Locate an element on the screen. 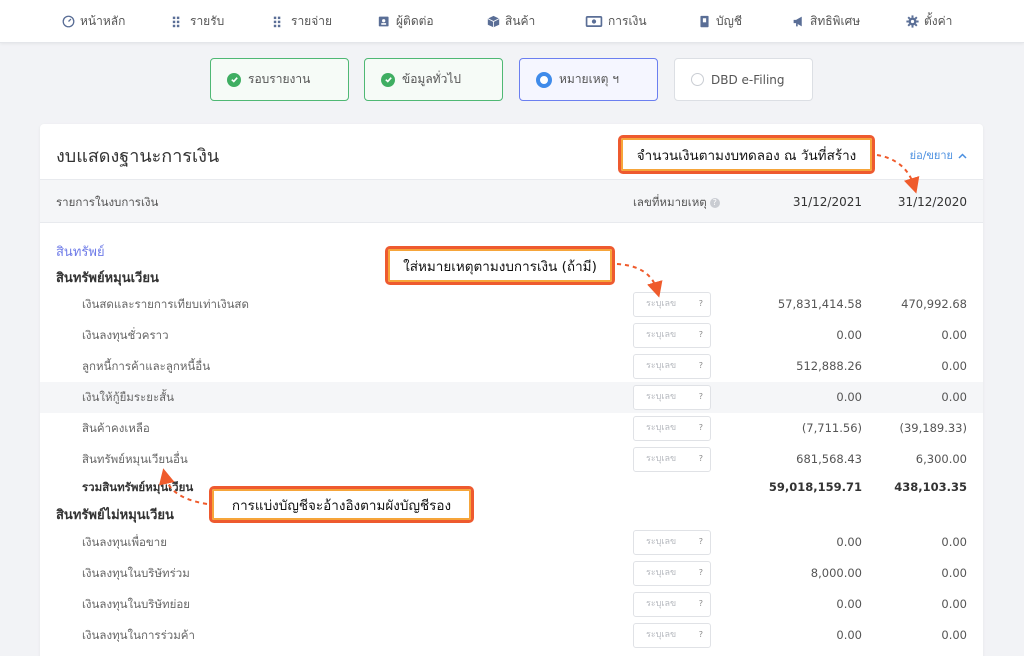 This screenshot has height=656, width=1024. ledger-icon is located at coordinates (704, 21).